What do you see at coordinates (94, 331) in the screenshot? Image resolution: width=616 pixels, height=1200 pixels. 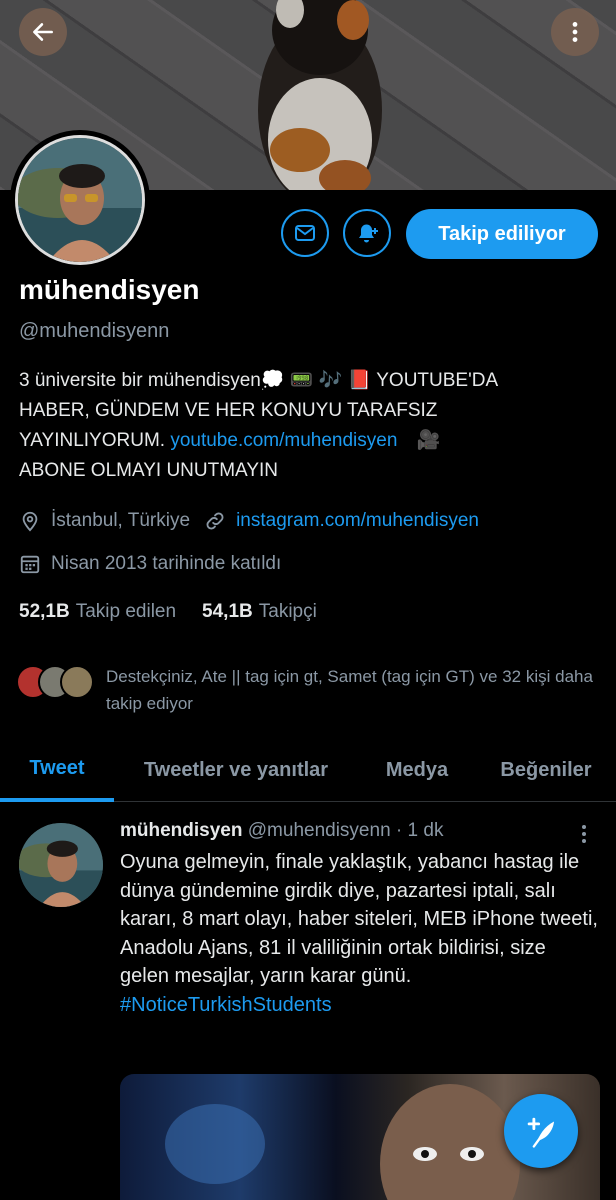 I see `profile-handle: @muhendisyenn` at bounding box center [94, 331].